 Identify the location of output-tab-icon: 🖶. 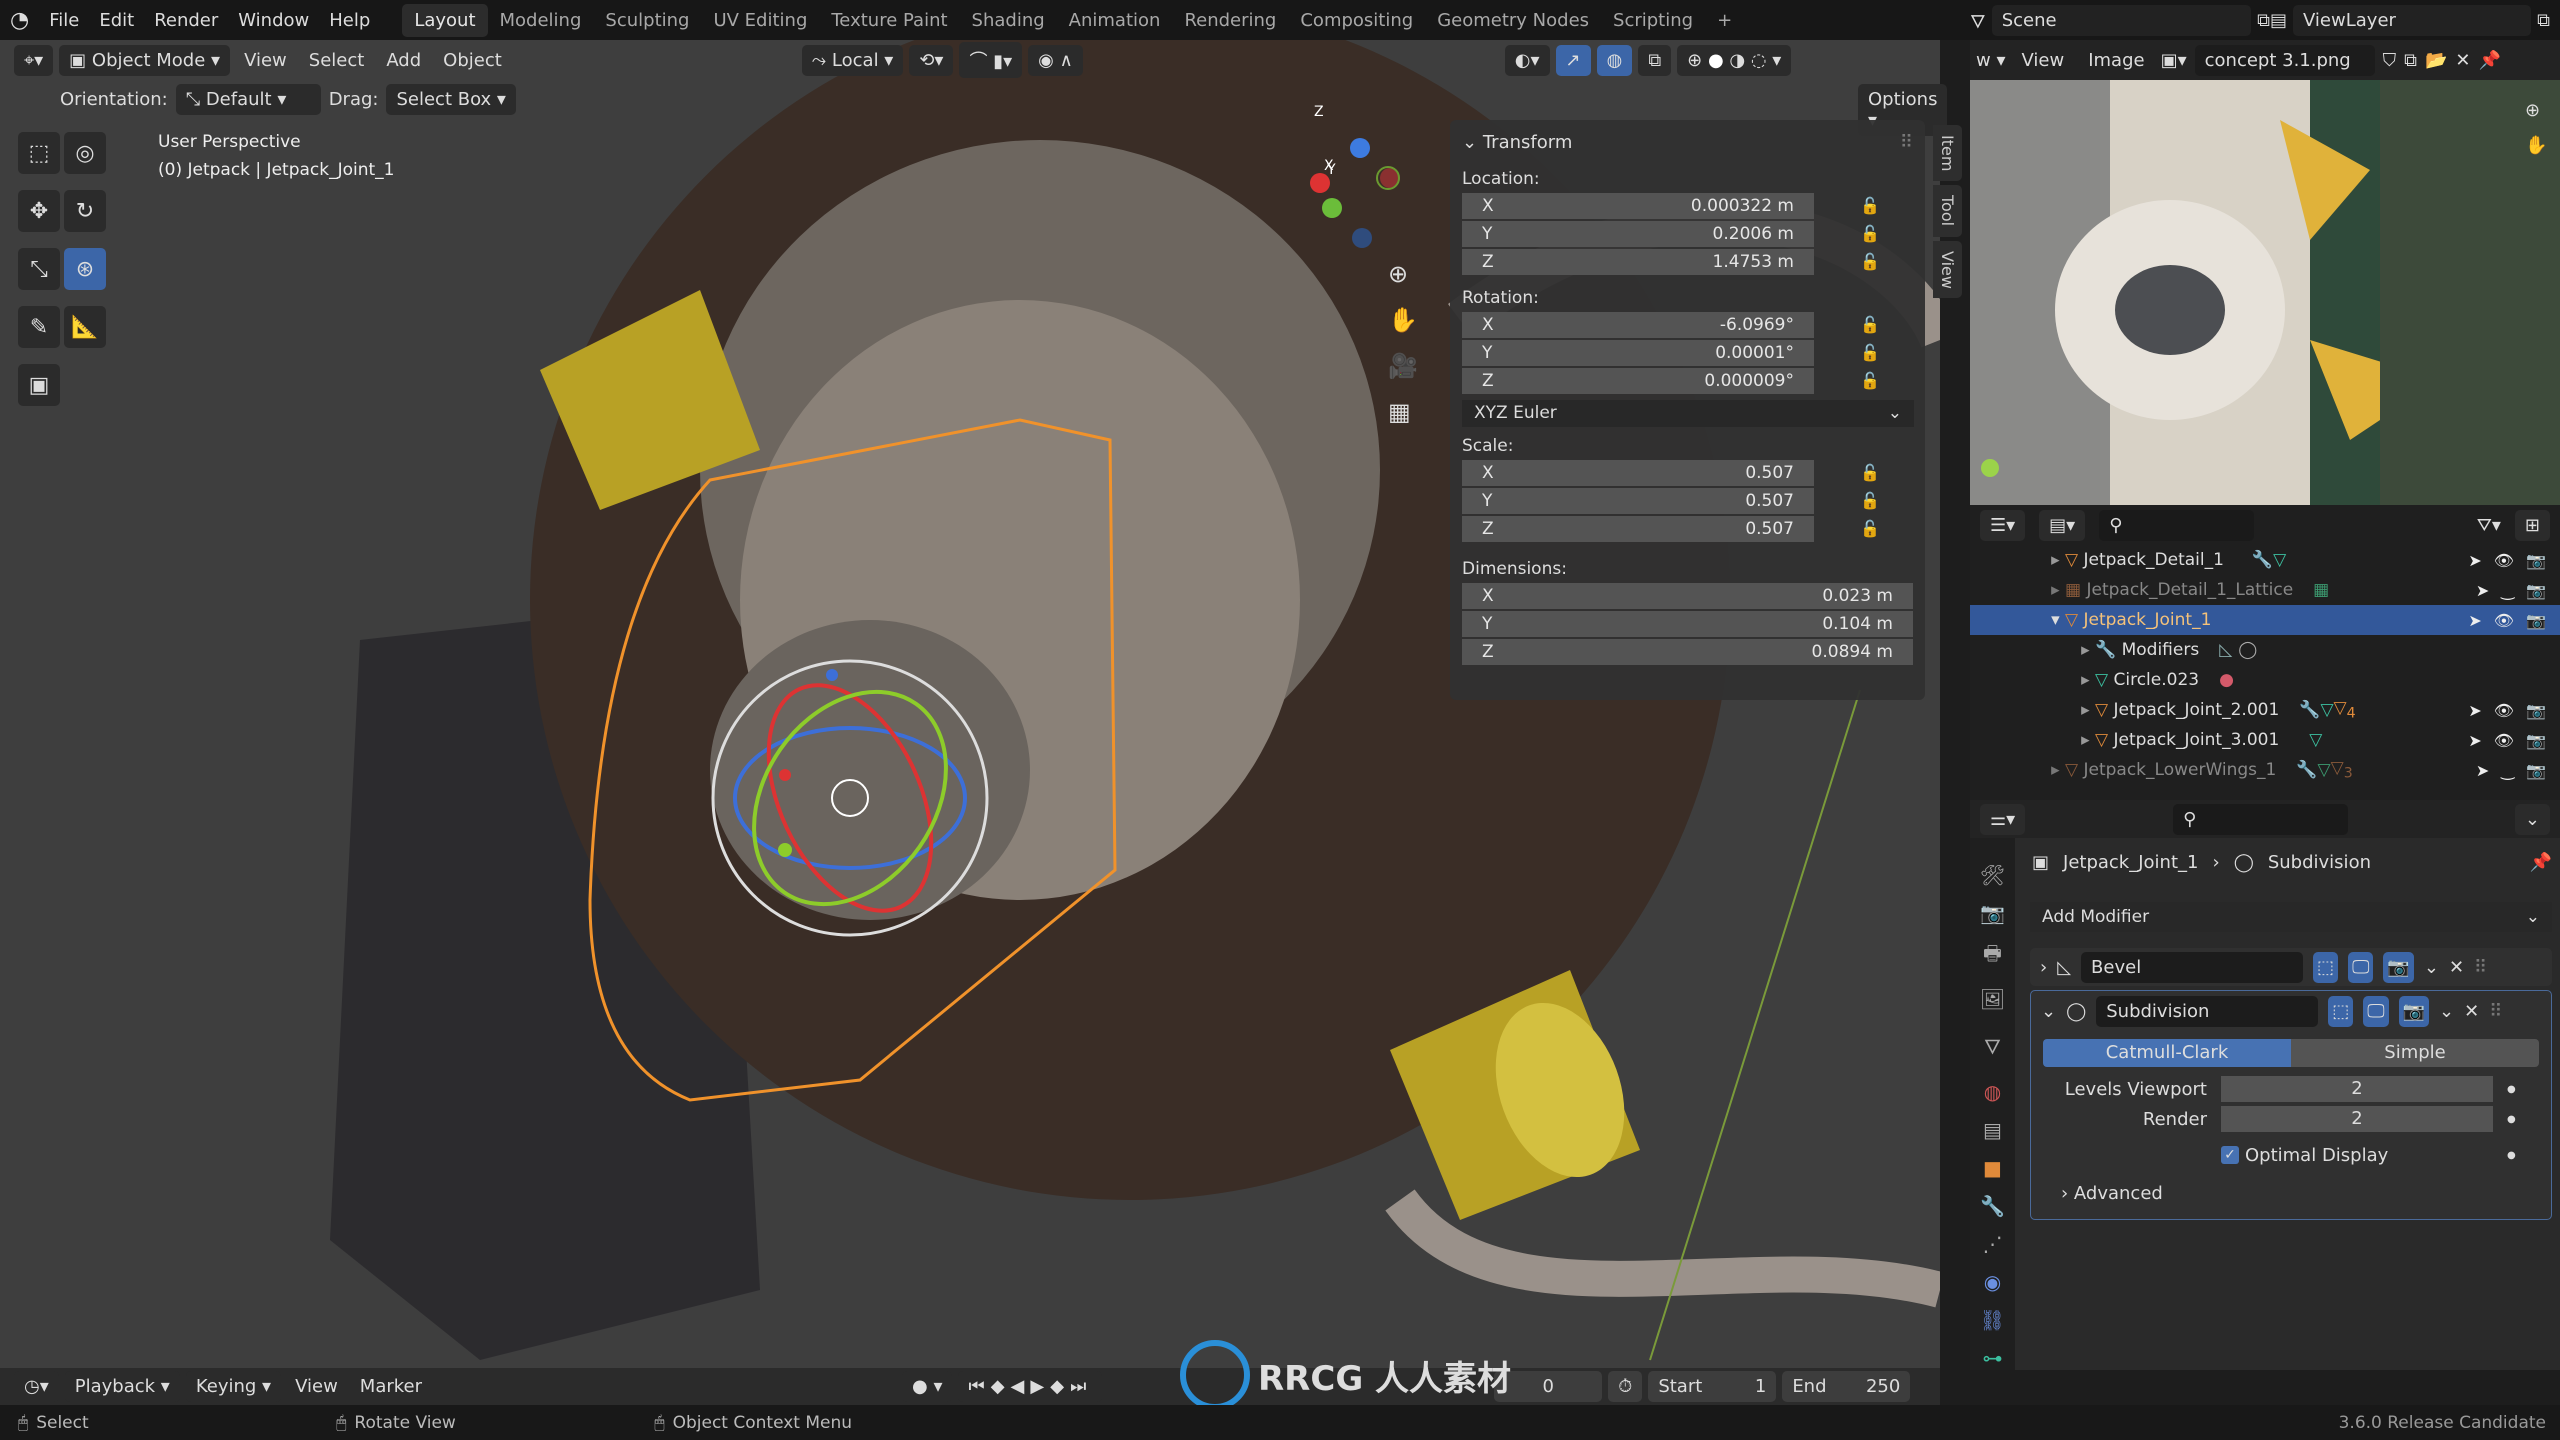
(1992, 956).